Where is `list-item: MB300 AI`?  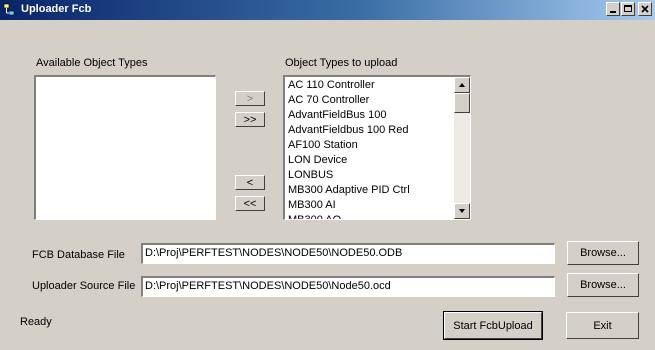
list-item: MB300 AI is located at coordinates (369, 205).